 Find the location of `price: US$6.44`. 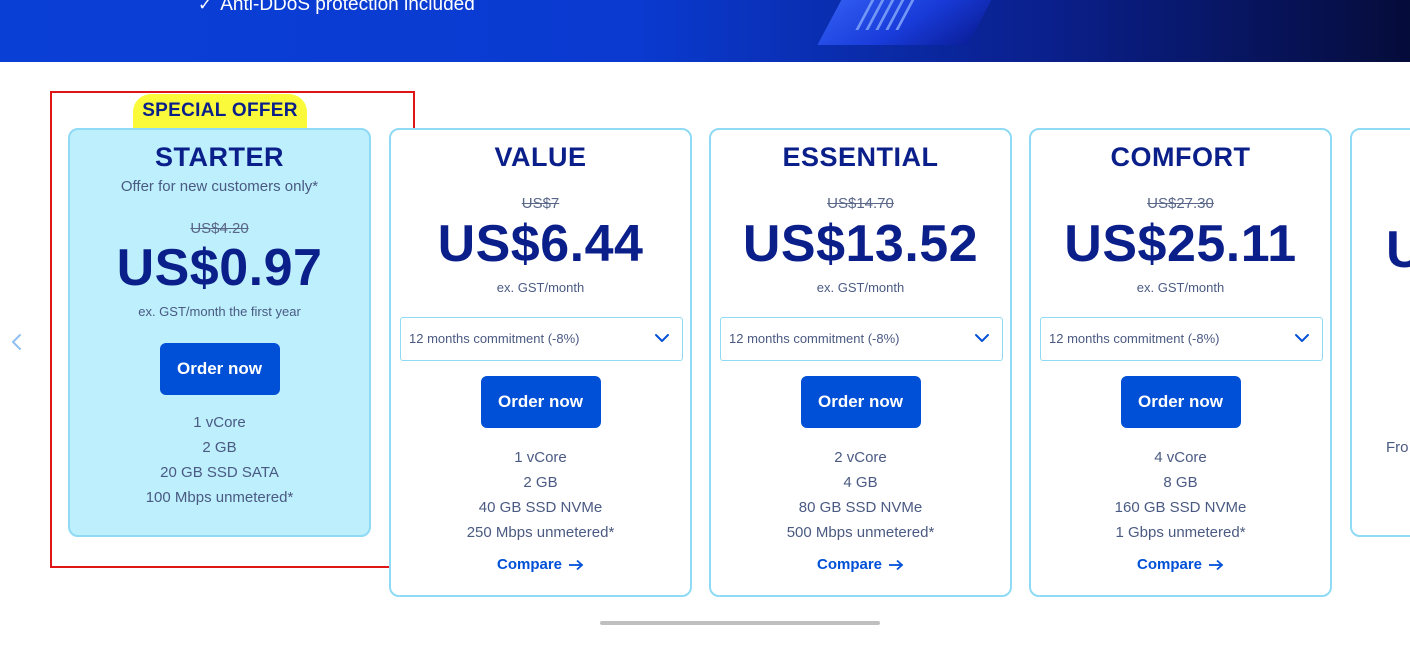

price: US$6.44 is located at coordinates (540, 244).